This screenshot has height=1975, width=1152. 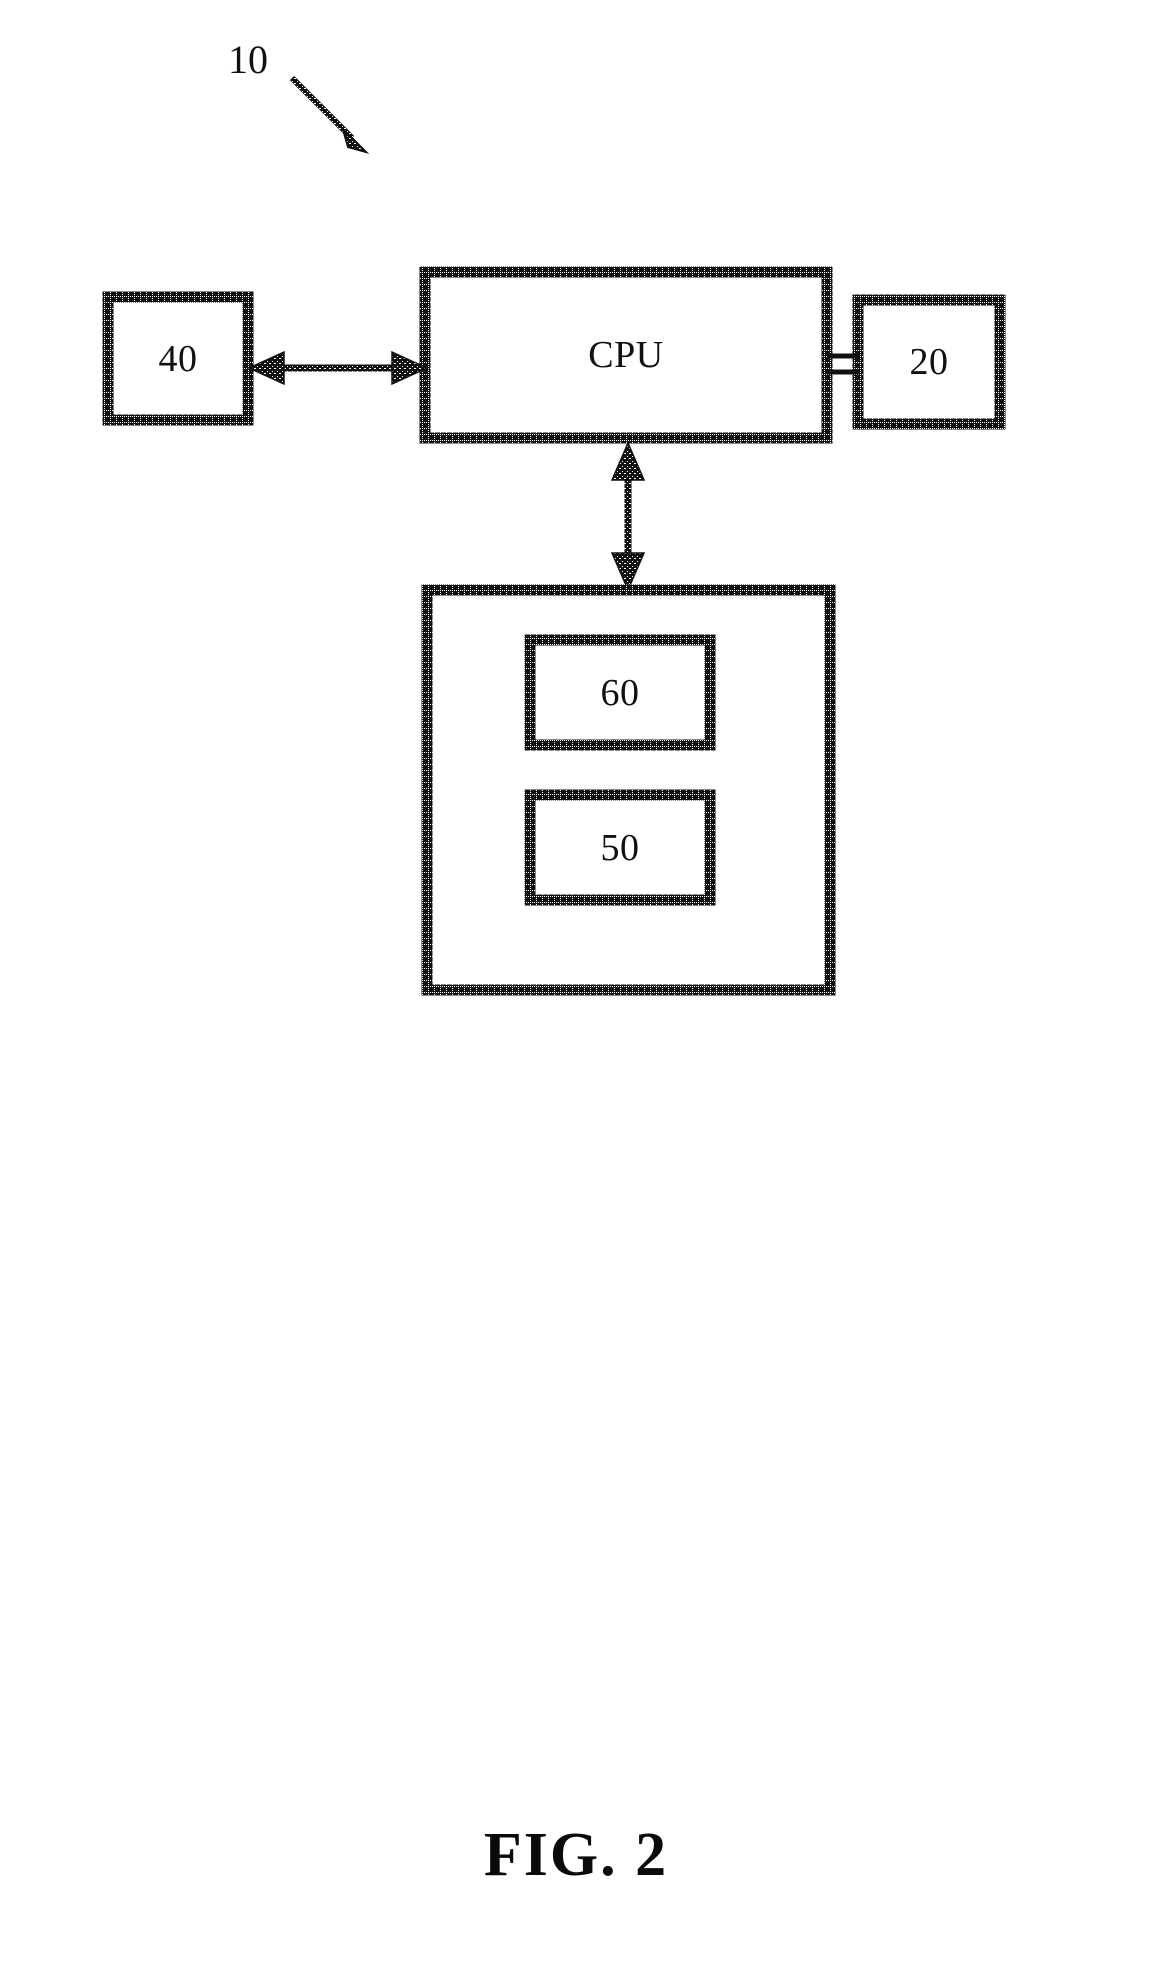 I want to click on cpu-block-label: CPU, so click(x=626, y=355).